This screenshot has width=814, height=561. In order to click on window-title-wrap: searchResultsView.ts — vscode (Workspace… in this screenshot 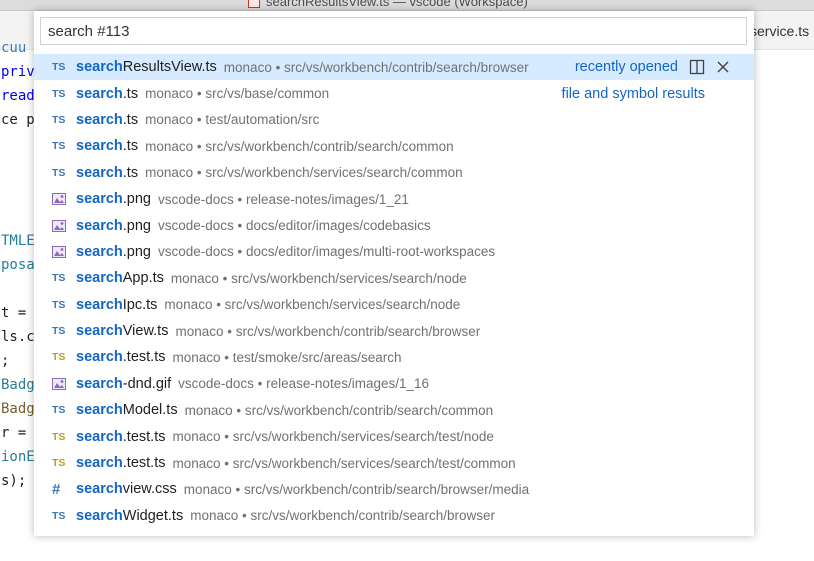, I will do `click(388, 4)`.